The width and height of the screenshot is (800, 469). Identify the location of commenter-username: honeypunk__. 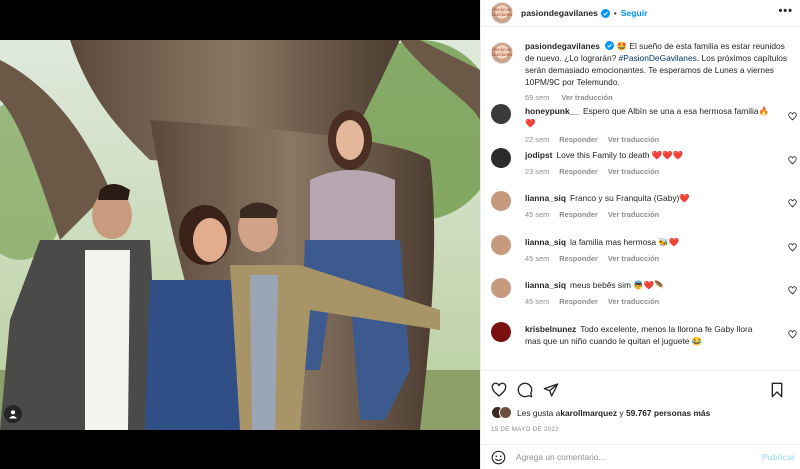
(552, 111).